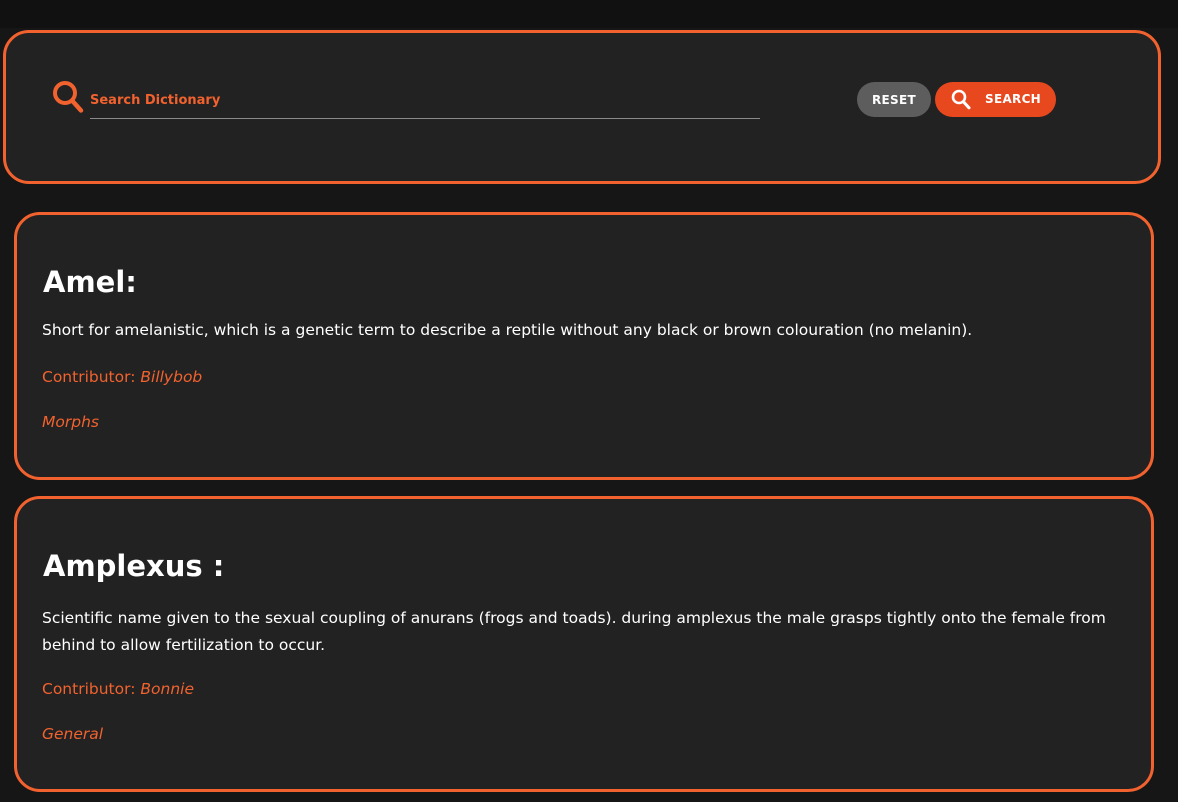 Image resolution: width=1178 pixels, height=802 pixels. Describe the element at coordinates (167, 689) in the screenshot. I see `contributor-name: Bonnie` at that location.